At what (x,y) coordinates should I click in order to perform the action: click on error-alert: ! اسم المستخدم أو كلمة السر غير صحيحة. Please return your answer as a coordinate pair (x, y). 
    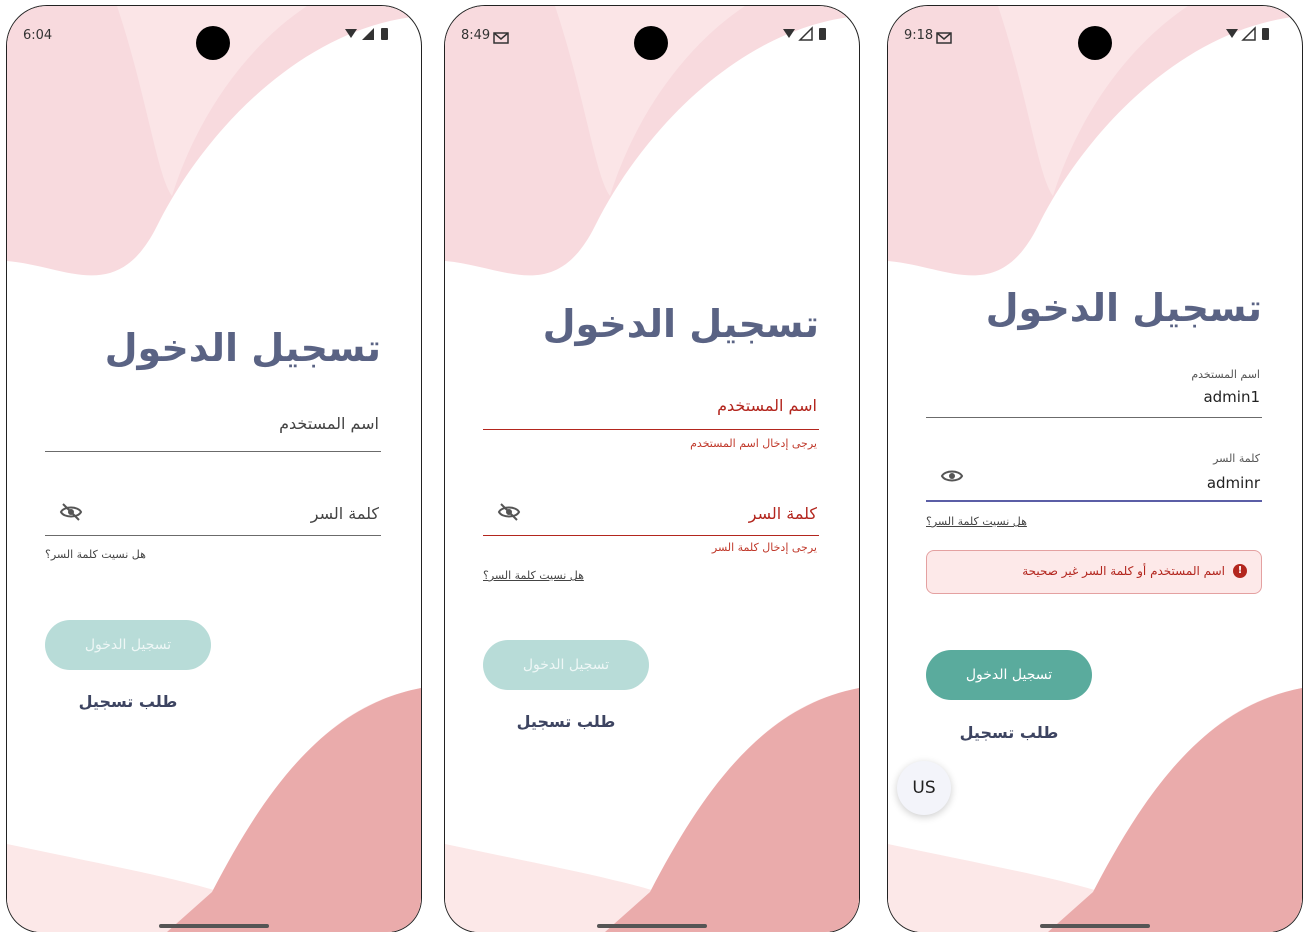
    Looking at the image, I should click on (1094, 572).